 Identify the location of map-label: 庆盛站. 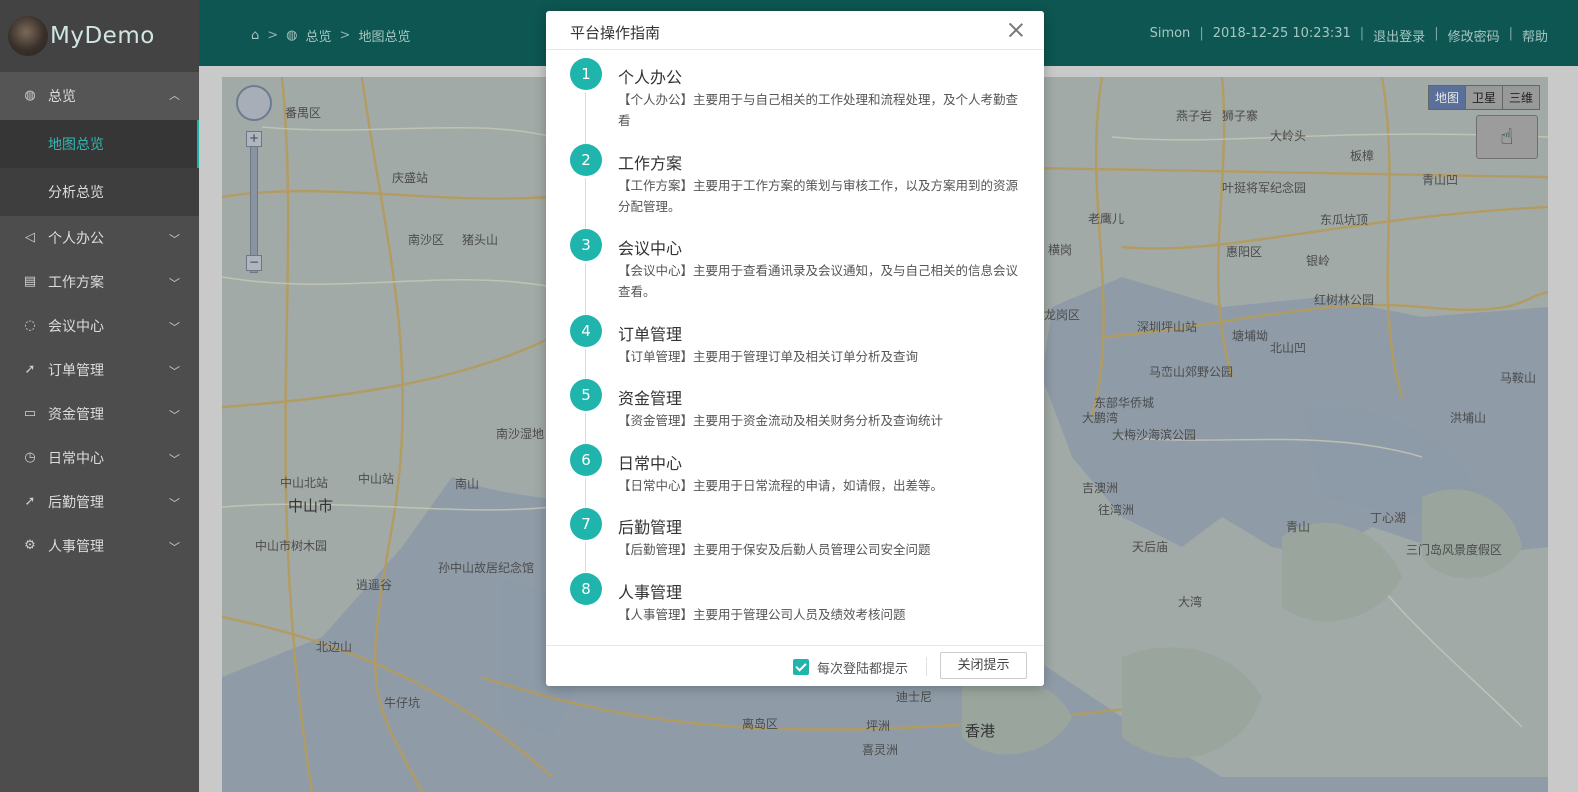
(410, 178).